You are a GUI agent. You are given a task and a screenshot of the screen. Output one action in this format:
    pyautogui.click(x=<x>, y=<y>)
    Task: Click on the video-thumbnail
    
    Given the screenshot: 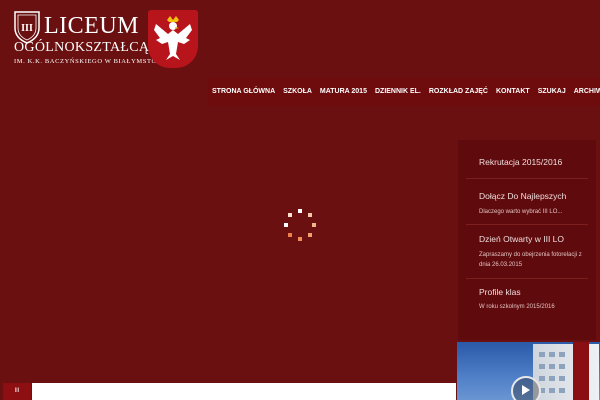 What is the action you would take?
    pyautogui.click(x=528, y=371)
    